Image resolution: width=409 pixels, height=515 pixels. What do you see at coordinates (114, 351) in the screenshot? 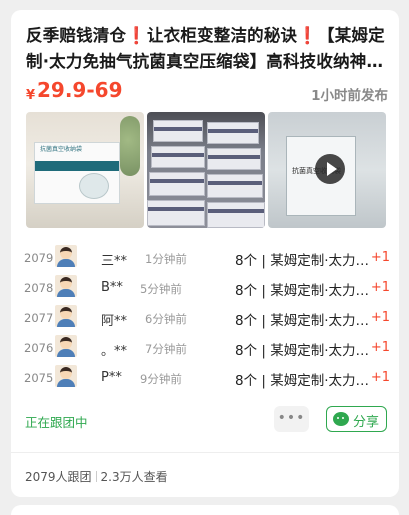
I see `buyer-name: 。**` at bounding box center [114, 351].